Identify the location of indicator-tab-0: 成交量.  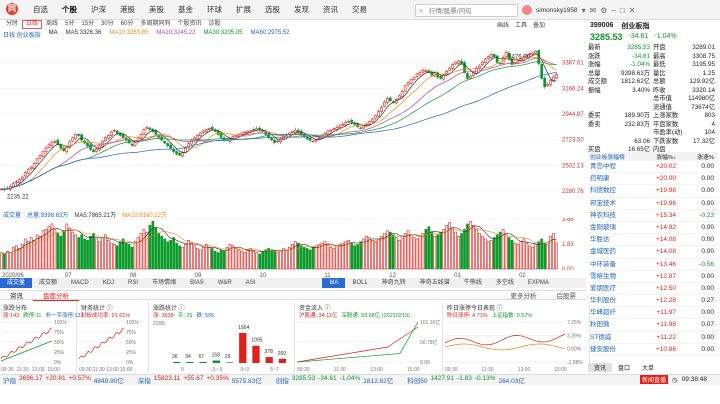
(16, 283).